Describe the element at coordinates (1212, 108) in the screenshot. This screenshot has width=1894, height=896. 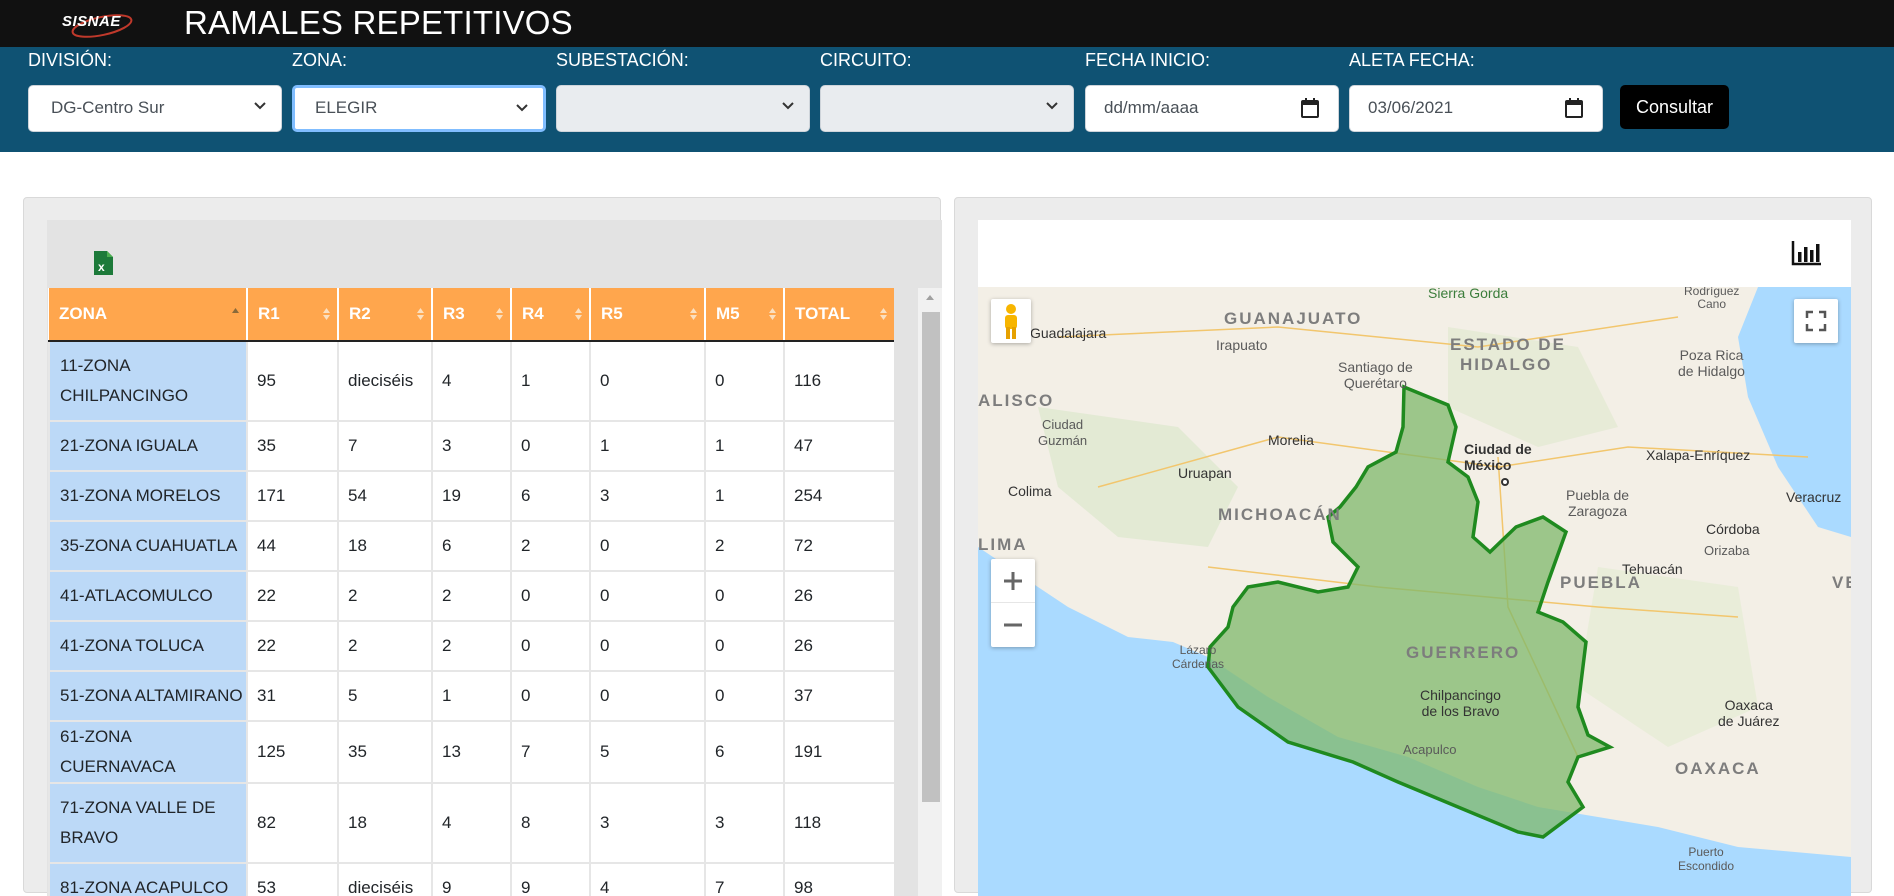
I see `fecha-inicio-input: dd/mm/aaaa` at that location.